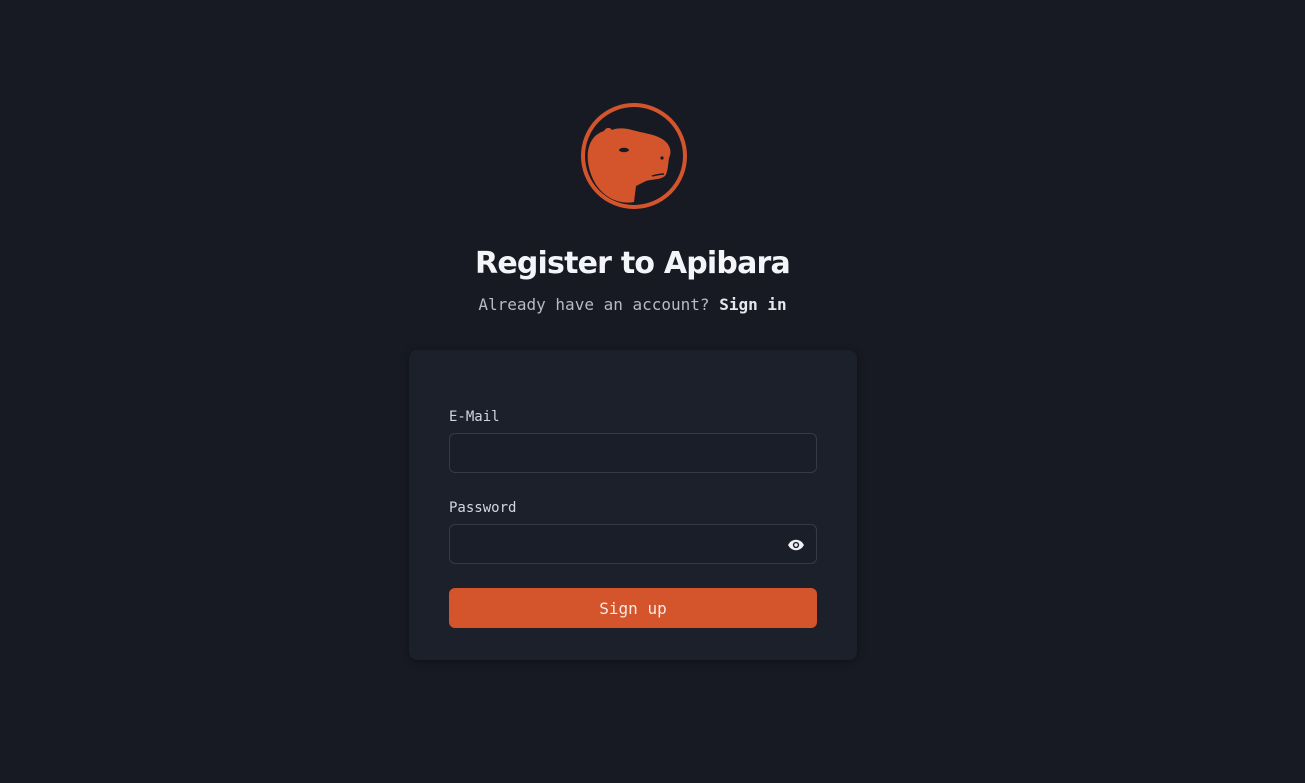 Image resolution: width=1305 pixels, height=783 pixels. Describe the element at coordinates (633, 608) in the screenshot. I see `sign-up-button: Sign up` at that location.